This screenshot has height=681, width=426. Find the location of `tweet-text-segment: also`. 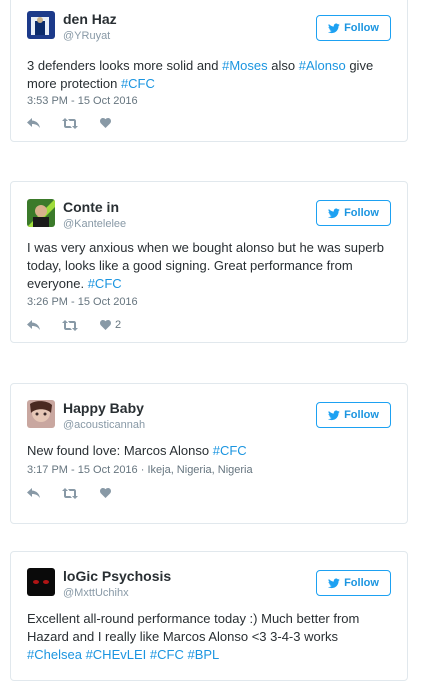

tweet-text-segment: also is located at coordinates (283, 65).